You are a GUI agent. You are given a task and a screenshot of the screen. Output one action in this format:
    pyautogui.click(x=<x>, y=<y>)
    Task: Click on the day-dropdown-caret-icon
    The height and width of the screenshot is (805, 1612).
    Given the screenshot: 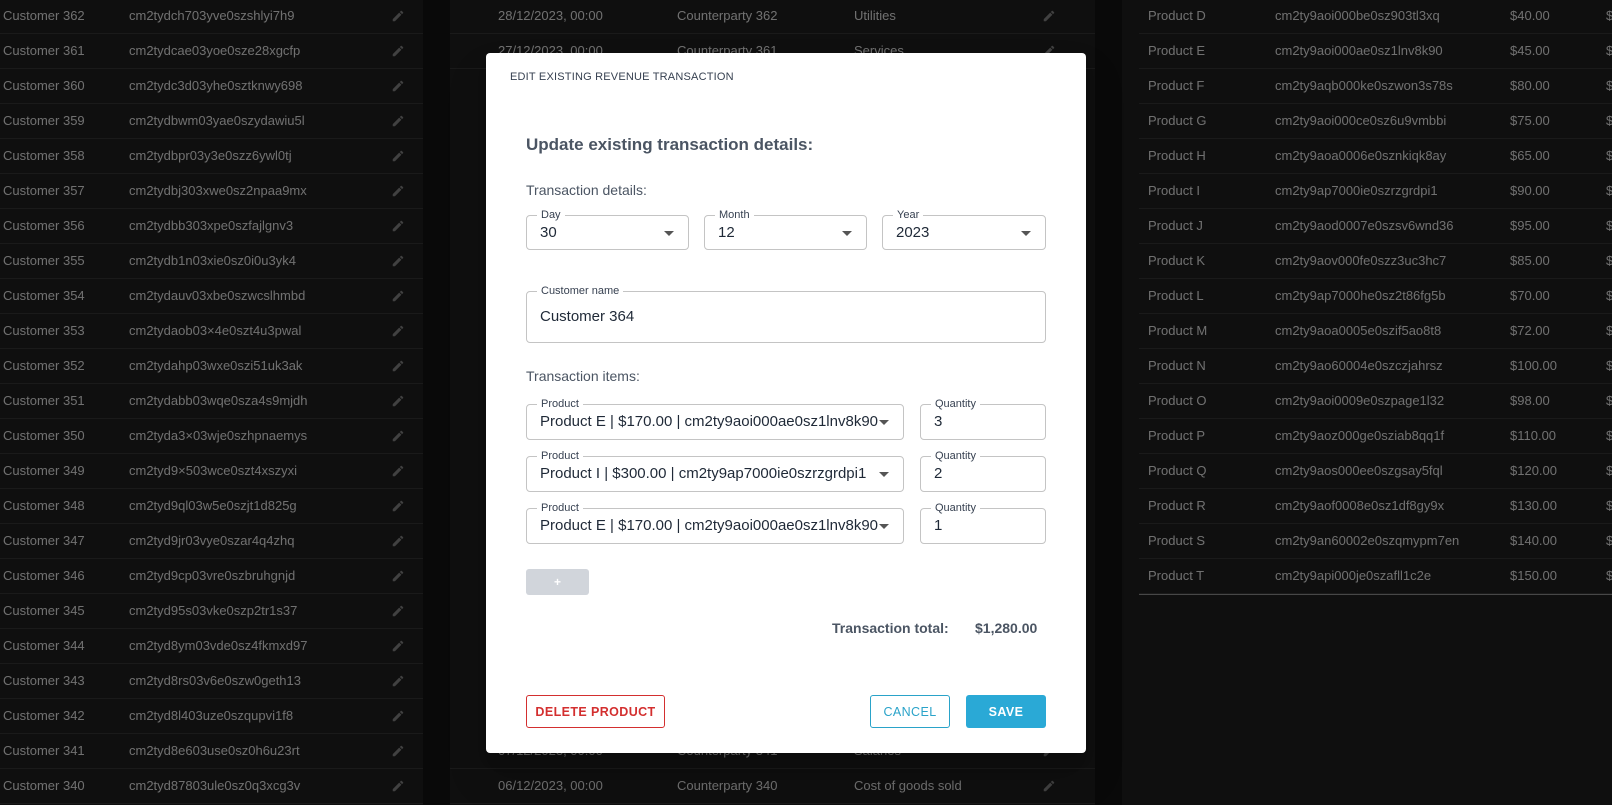 What is the action you would take?
    pyautogui.click(x=669, y=233)
    